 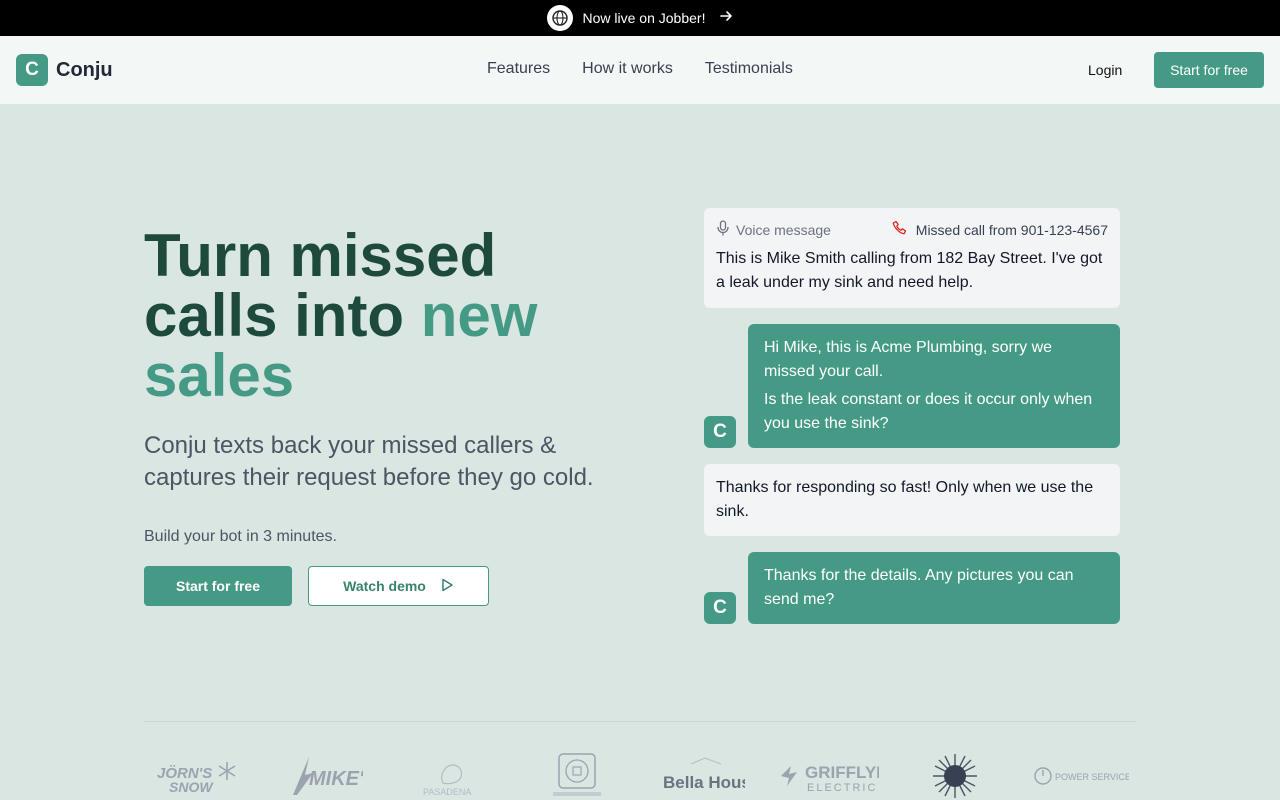 I want to click on nav-link-features: Features, so click(x=518, y=69).